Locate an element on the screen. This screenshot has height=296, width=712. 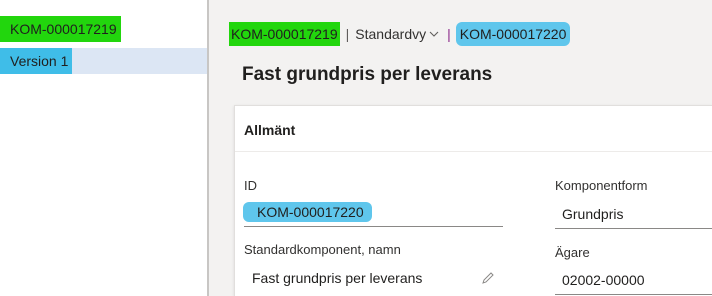
left-nav-item-record: KOM-000017219 is located at coordinates (103, 29).